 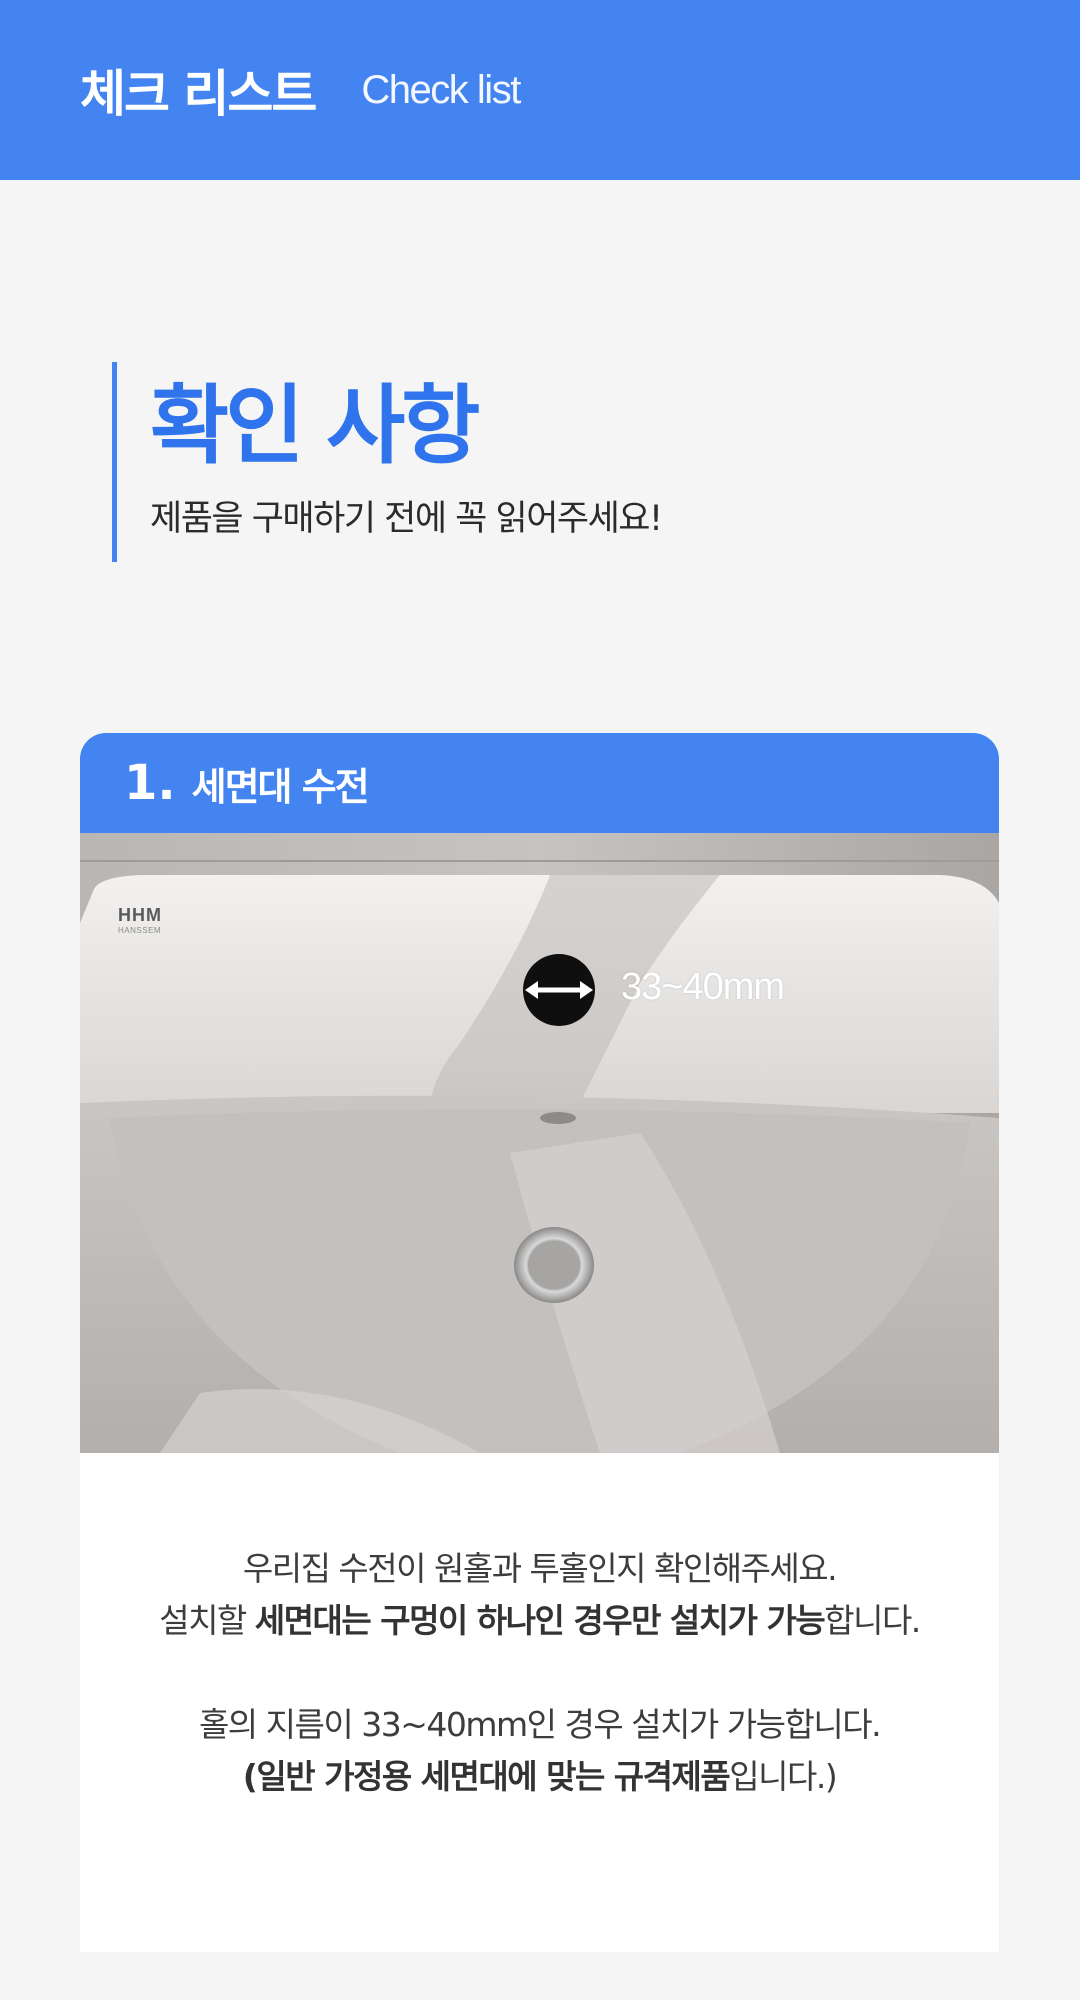 I want to click on body-line-2-suffix: 합니다., so click(x=872, y=1620).